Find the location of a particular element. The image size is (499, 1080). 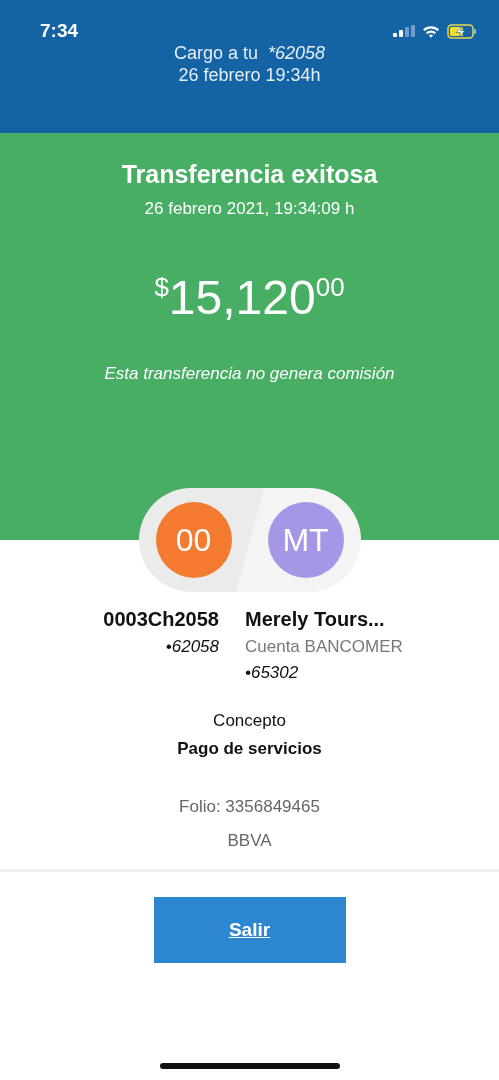

concept-value: Pago de servicios is located at coordinates (249, 749).